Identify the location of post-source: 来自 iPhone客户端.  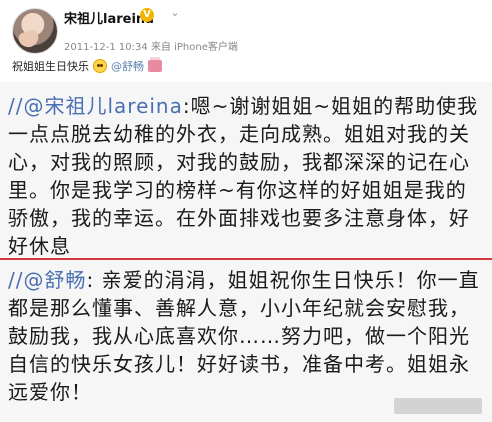
(194, 47).